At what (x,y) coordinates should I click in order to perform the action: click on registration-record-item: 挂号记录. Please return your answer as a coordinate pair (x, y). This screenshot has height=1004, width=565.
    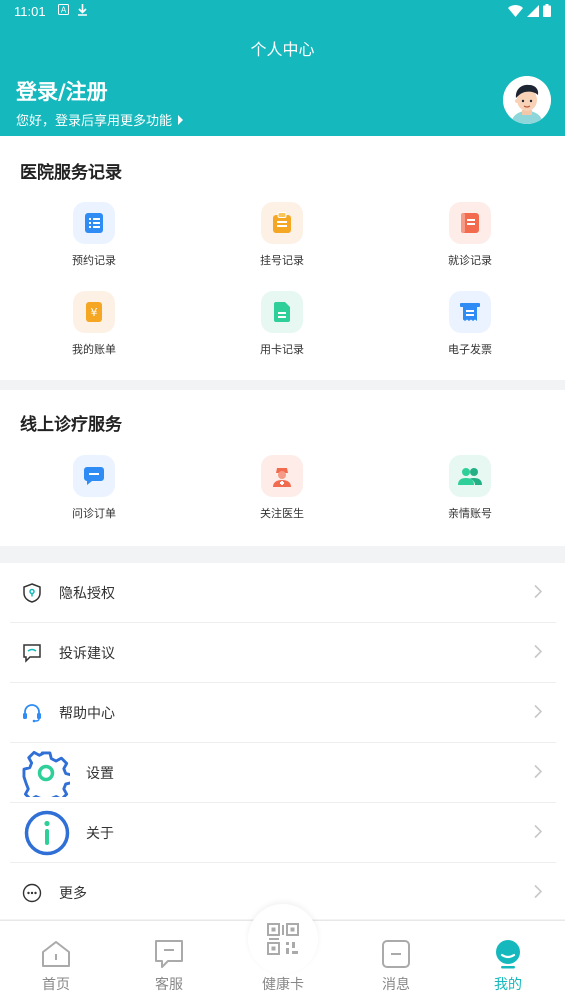
    Looking at the image, I should click on (282, 235).